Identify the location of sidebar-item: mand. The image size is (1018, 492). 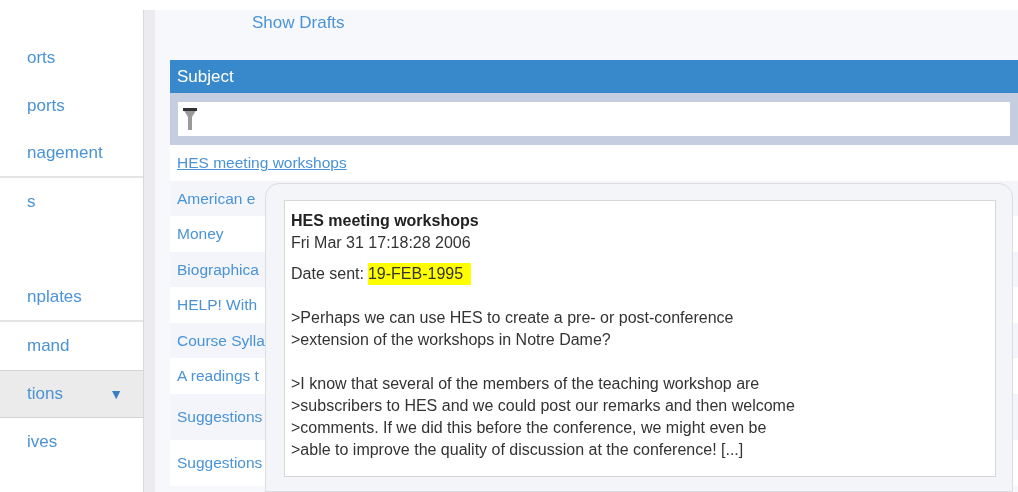
(71, 346).